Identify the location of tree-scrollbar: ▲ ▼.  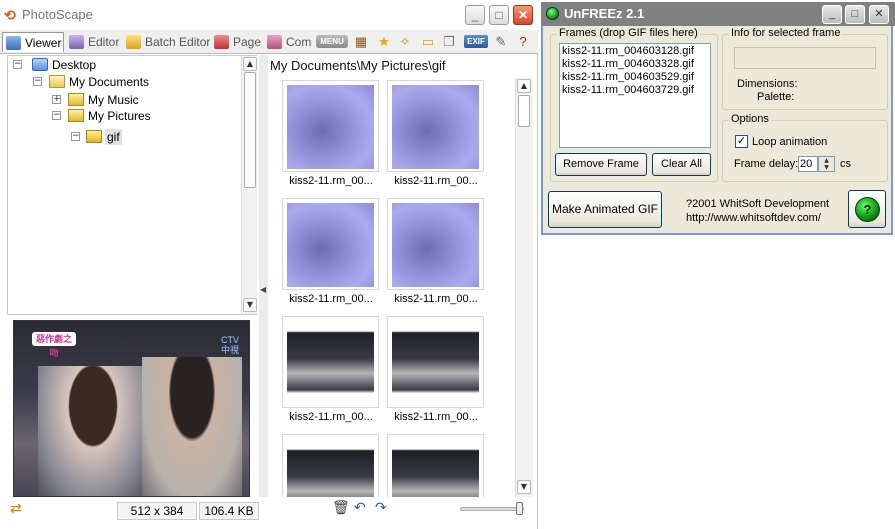
(249, 185).